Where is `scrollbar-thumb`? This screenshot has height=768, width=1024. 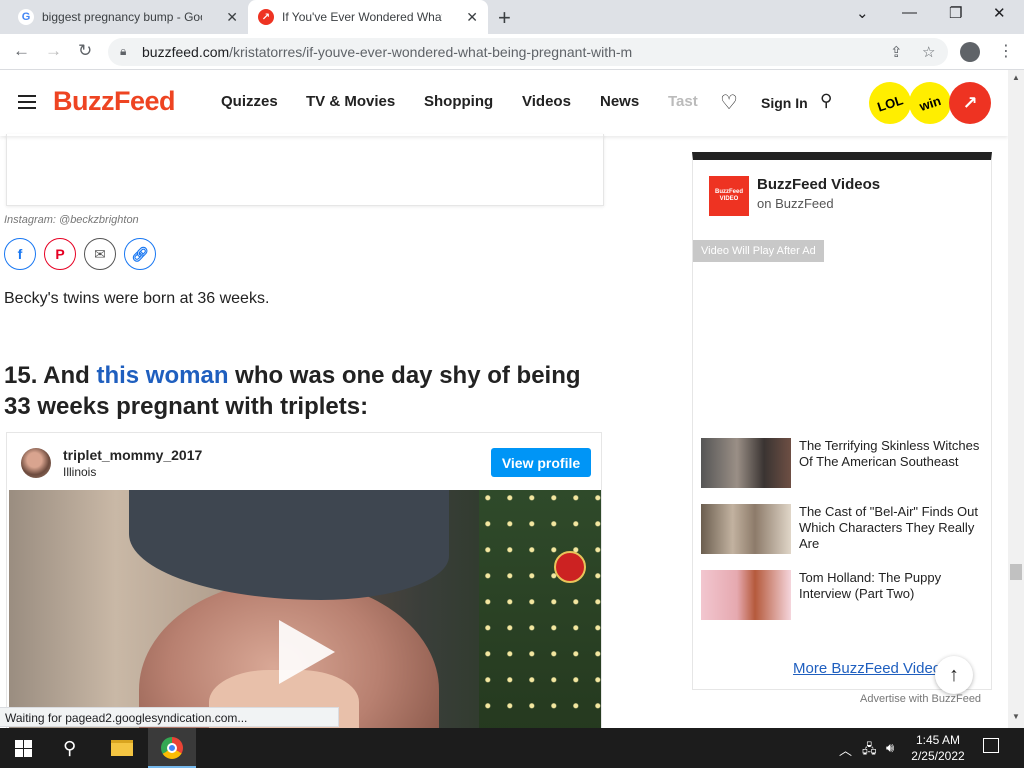 scrollbar-thumb is located at coordinates (1016, 572).